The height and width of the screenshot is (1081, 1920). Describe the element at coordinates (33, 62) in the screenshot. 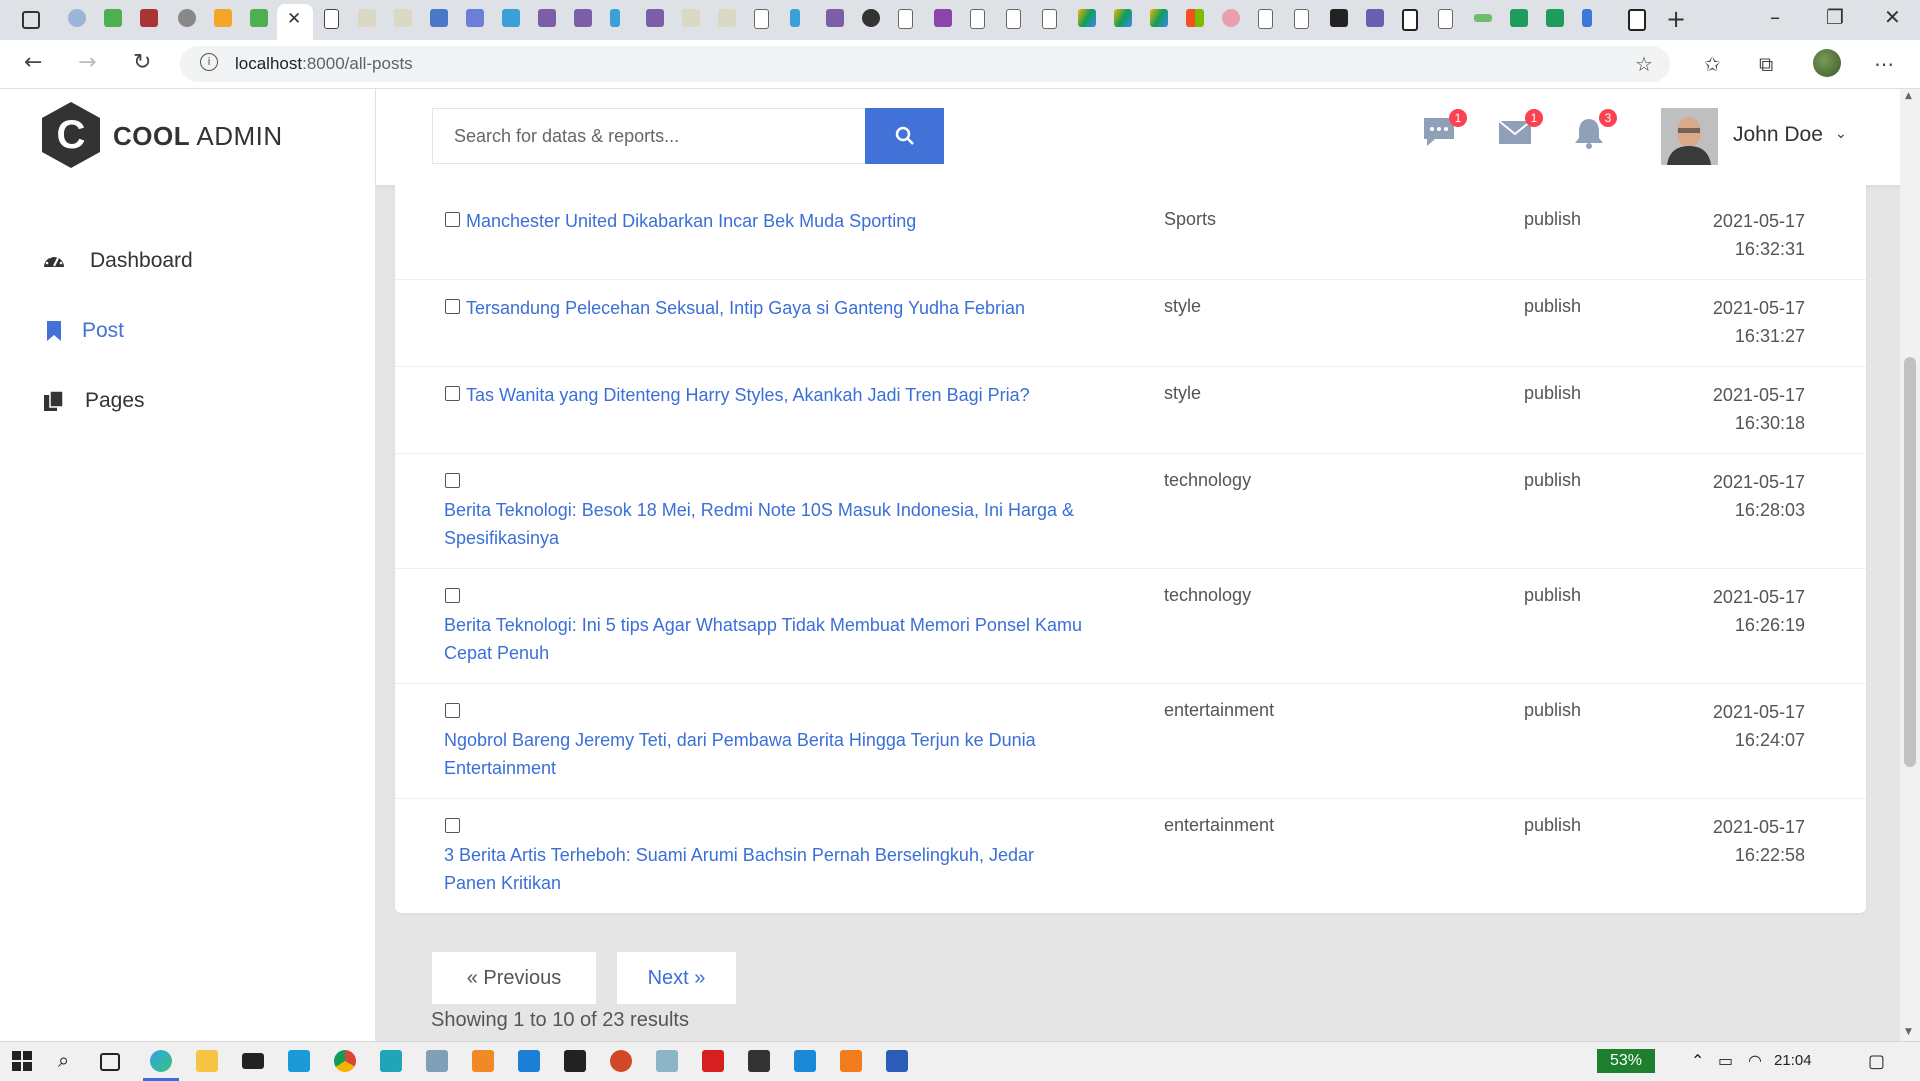

I see `back-icon: ←` at that location.